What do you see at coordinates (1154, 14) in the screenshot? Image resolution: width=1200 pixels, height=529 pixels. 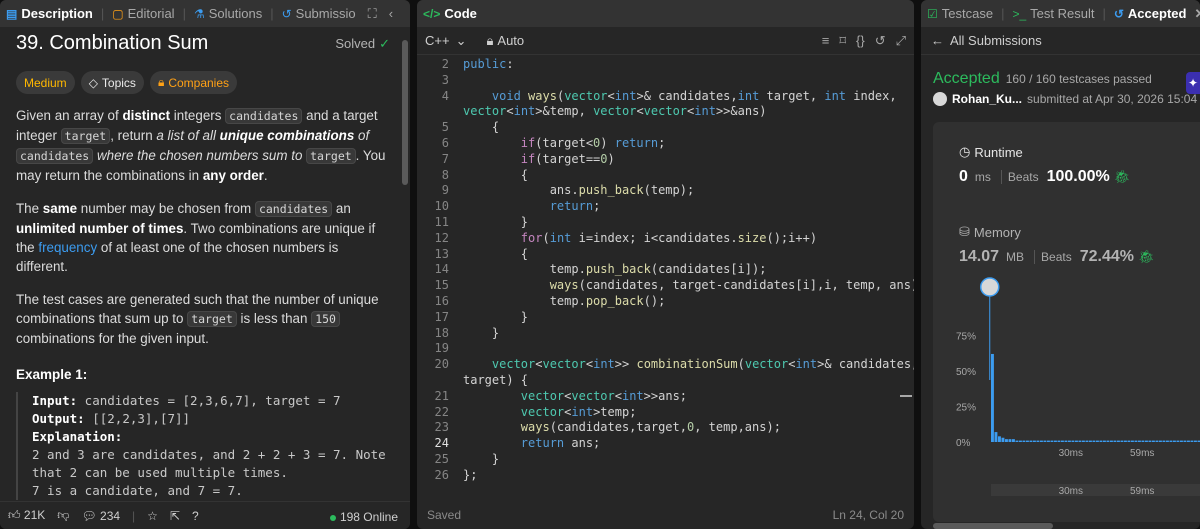 I see `tab-accepted: ↺ Accepted ✕` at bounding box center [1154, 14].